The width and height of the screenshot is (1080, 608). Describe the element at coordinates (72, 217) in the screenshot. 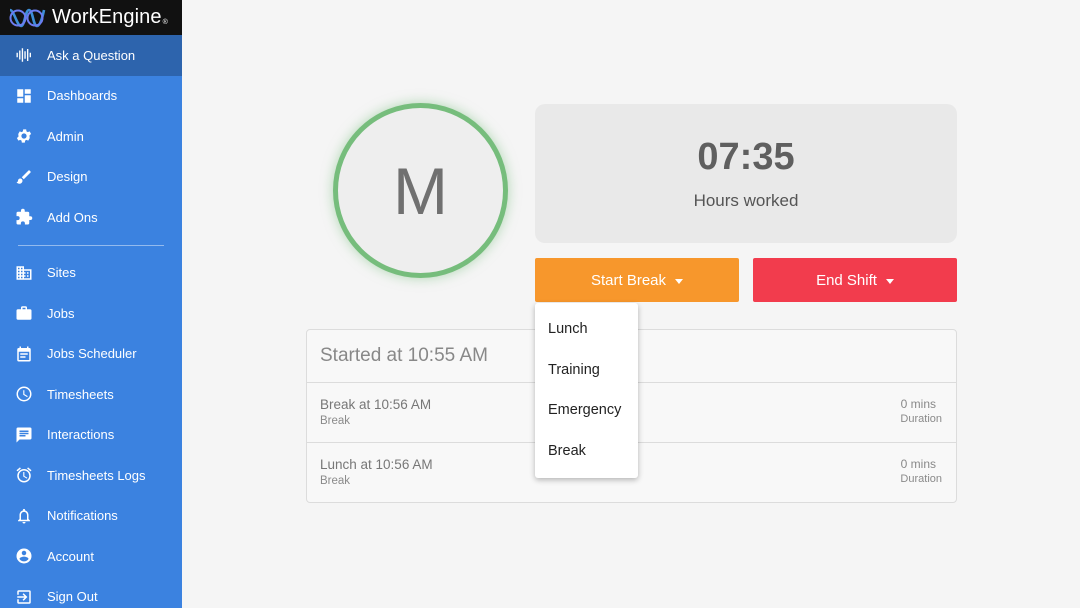

I see `sidebar-item-label: Add Ons` at that location.